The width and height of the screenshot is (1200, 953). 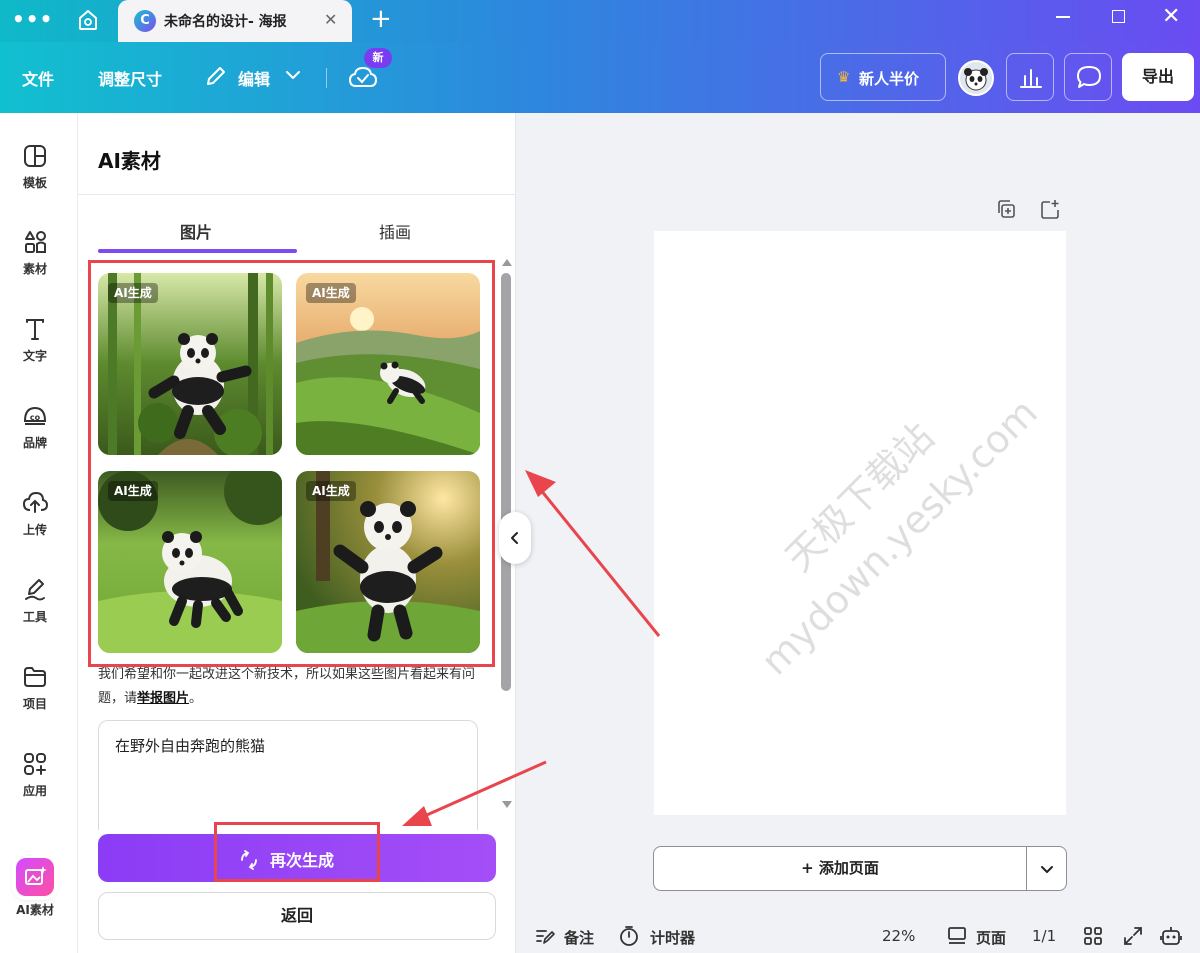 I want to click on chevron-down-icon, so click(x=1047, y=869).